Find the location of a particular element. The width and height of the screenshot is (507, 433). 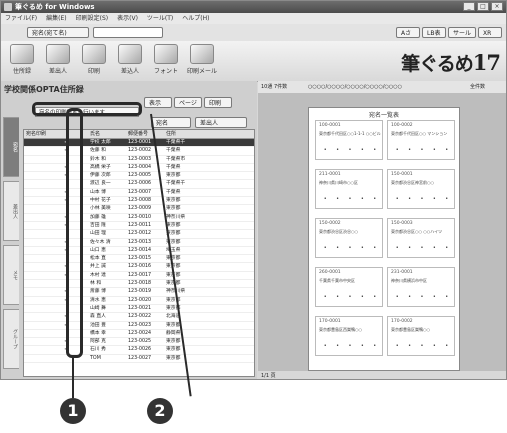

col-address: 住所 is located at coordinates (171, 134).